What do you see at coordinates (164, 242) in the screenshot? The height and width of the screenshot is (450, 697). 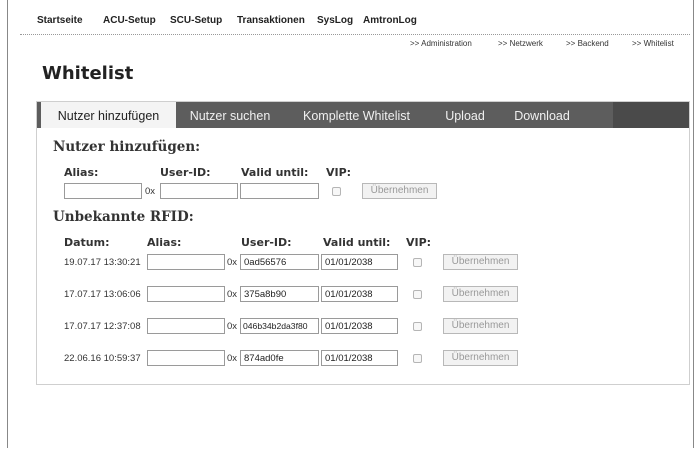 I see `column-alias: Alias:` at bounding box center [164, 242].